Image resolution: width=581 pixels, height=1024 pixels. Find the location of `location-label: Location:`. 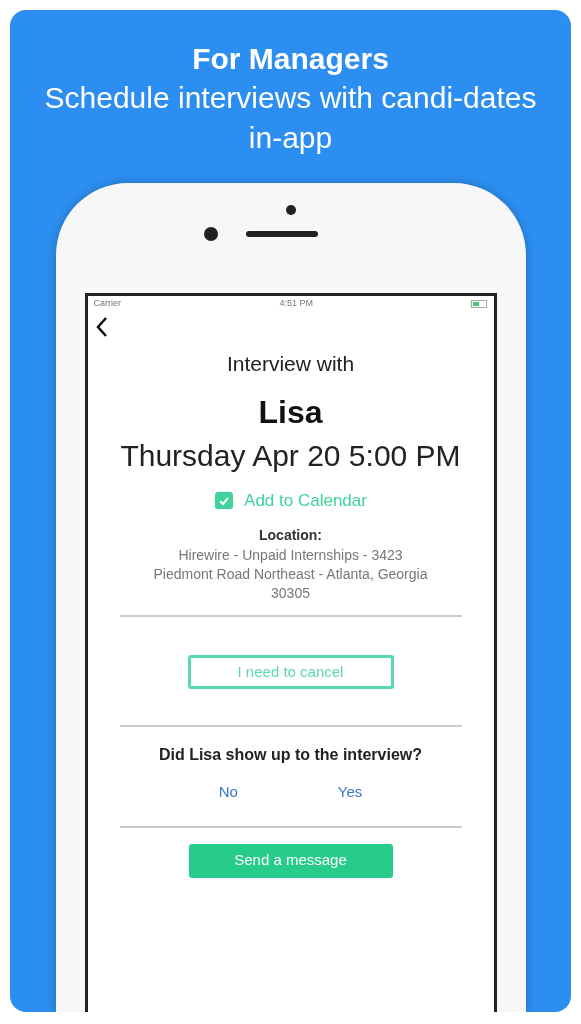

location-label: Location: is located at coordinates (290, 535).